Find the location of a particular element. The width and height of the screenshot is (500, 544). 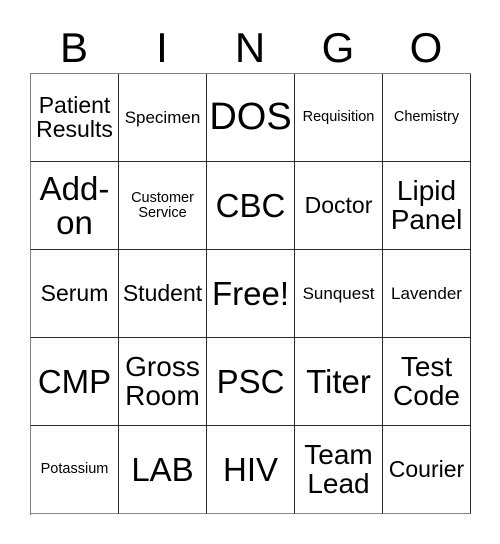

bingo-cell-label: Courier is located at coordinates (426, 468).